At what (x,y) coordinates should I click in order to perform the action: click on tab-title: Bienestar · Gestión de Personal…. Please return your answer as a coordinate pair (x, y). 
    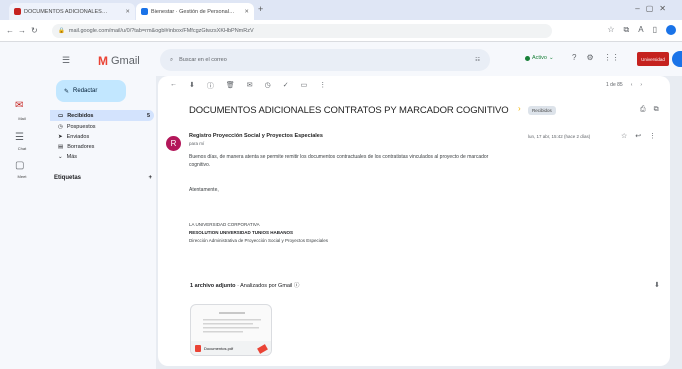
    Looking at the image, I should click on (193, 11).